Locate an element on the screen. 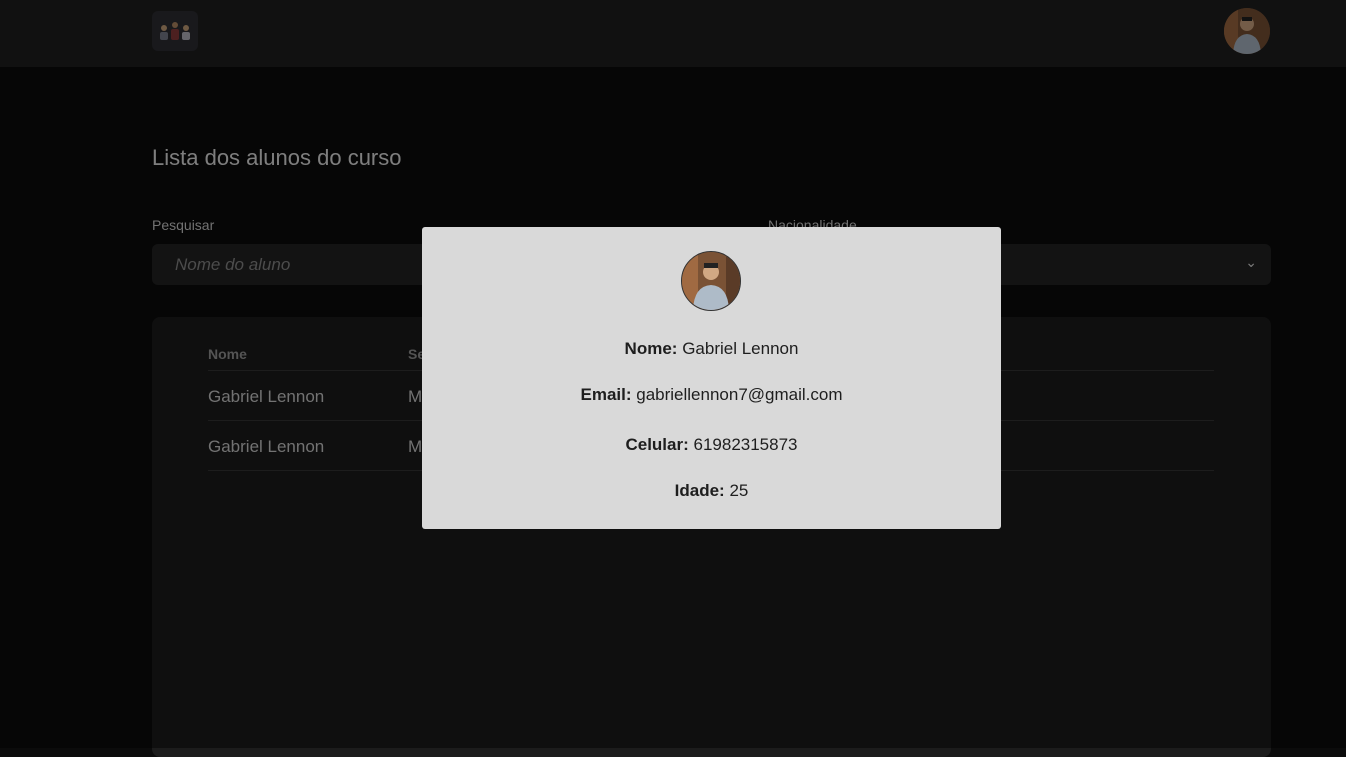 This screenshot has width=1346, height=757. student-phone: Celular: 61982315873 is located at coordinates (711, 445).